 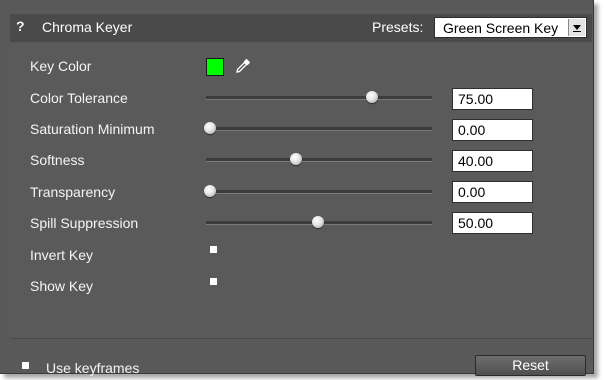 What do you see at coordinates (492, 192) in the screenshot?
I see `transparency-input: 0.00` at bounding box center [492, 192].